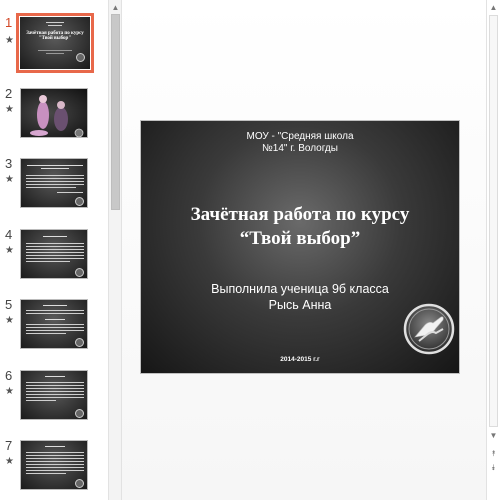  What do you see at coordinates (429, 329) in the screenshot?
I see `hands-logo-icon` at bounding box center [429, 329].